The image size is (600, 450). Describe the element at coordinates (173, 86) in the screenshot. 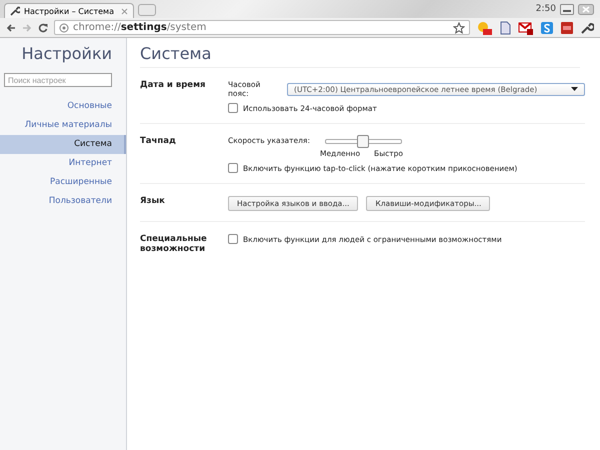

I see `section-title: Дата и время` at that location.